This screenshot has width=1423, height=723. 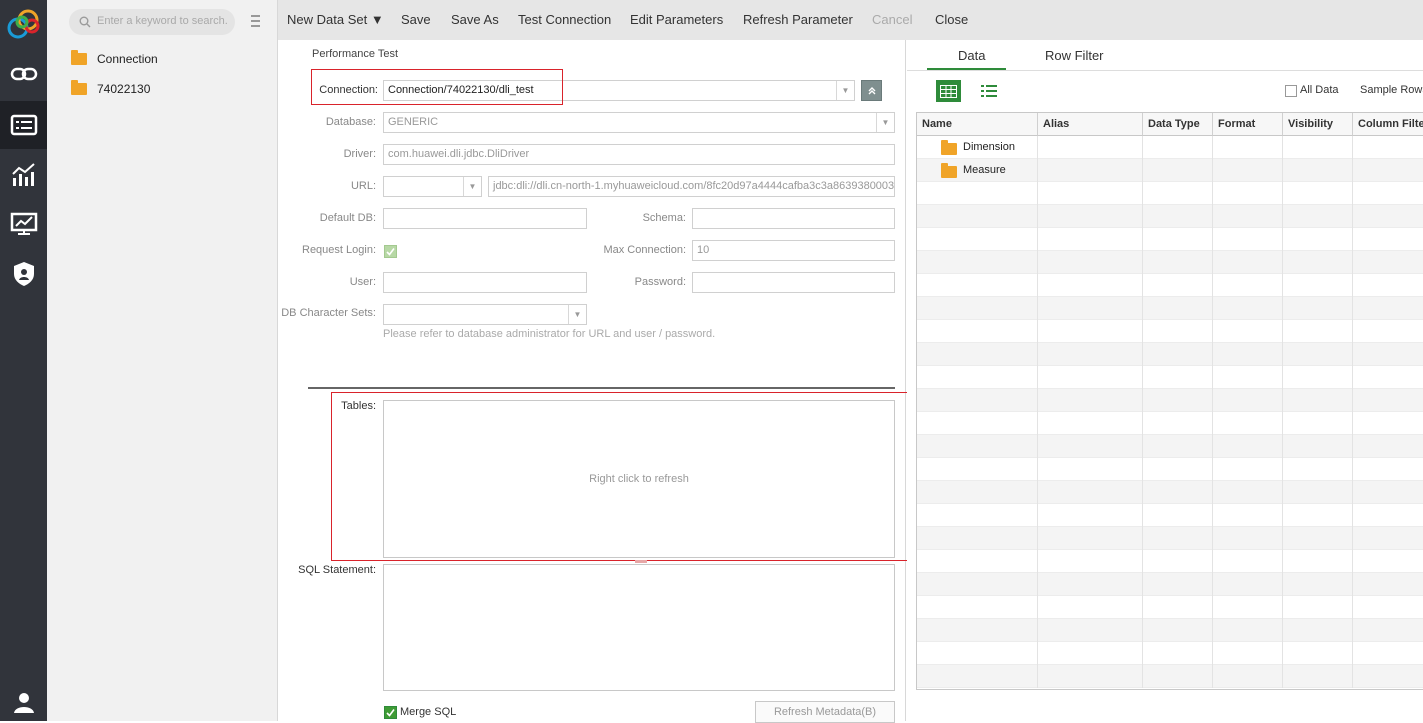 What do you see at coordinates (793, 250) in the screenshot?
I see `max-connection-input: 10` at bounding box center [793, 250].